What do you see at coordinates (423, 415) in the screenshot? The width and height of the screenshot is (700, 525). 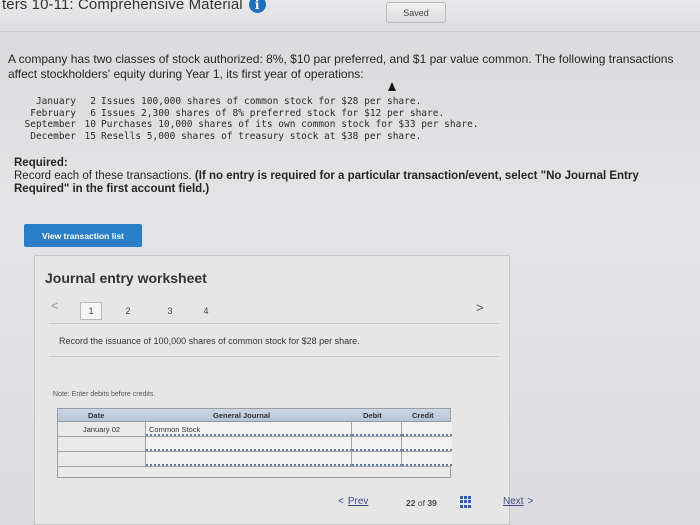 I see `credit-column-header: Credit` at bounding box center [423, 415].